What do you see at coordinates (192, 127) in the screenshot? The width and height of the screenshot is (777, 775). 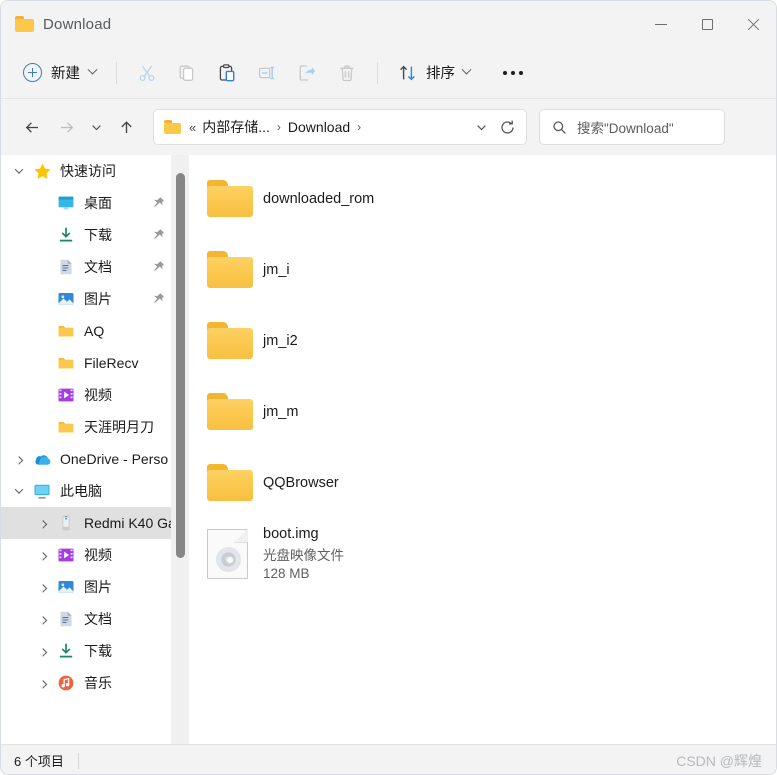 I see `breadcrumb-overflow: «` at bounding box center [192, 127].